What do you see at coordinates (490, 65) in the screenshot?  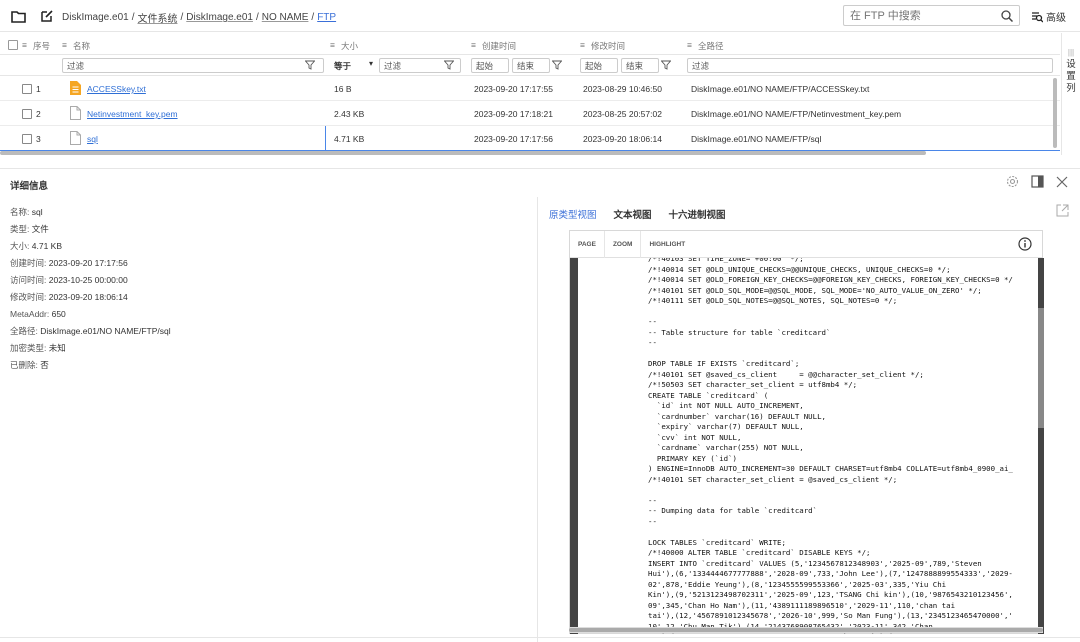 I see `created-start-input: 起始` at bounding box center [490, 65].